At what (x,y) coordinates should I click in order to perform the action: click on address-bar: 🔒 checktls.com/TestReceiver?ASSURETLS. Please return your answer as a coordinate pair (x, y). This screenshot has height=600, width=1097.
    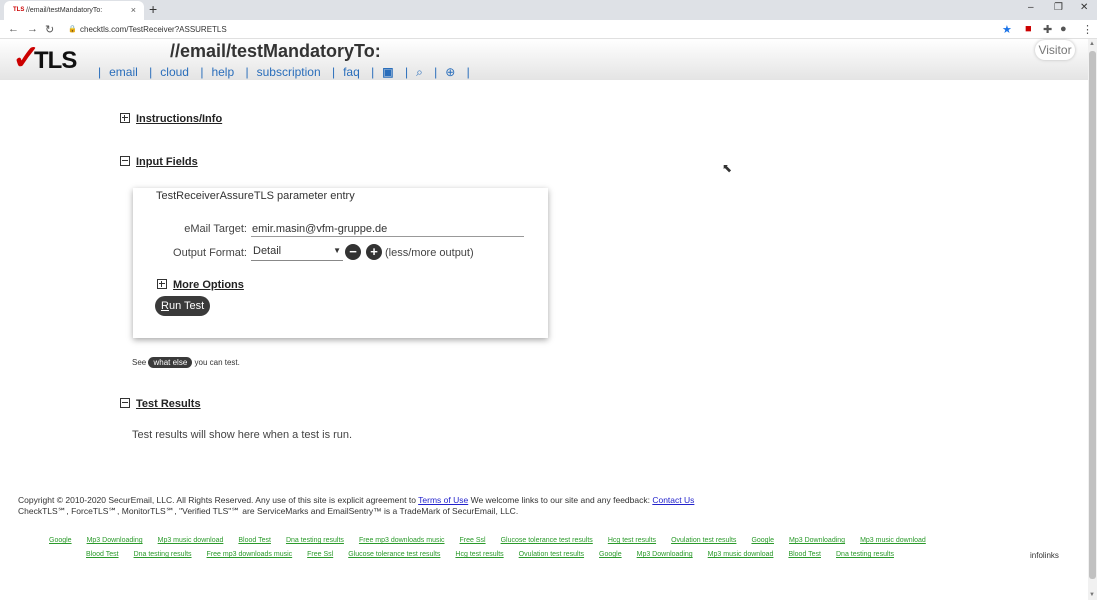
    Looking at the image, I should click on (529, 29).